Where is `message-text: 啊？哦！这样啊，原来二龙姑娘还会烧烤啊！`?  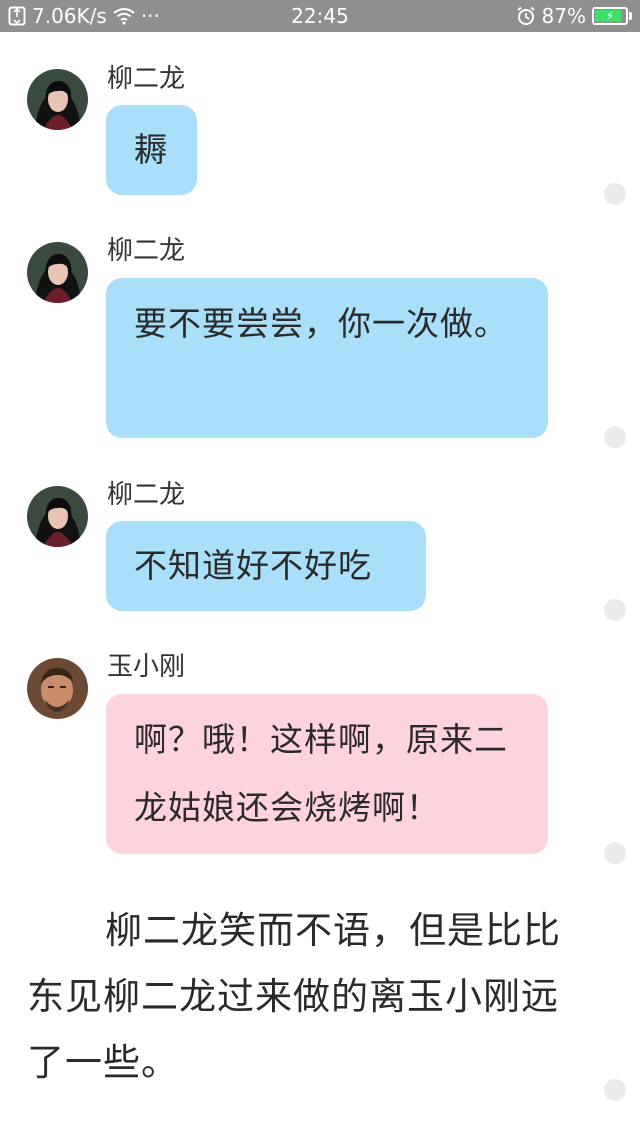 message-text: 啊？哦！这样啊，原来二龙姑娘还会烧烤啊！ is located at coordinates (321, 773).